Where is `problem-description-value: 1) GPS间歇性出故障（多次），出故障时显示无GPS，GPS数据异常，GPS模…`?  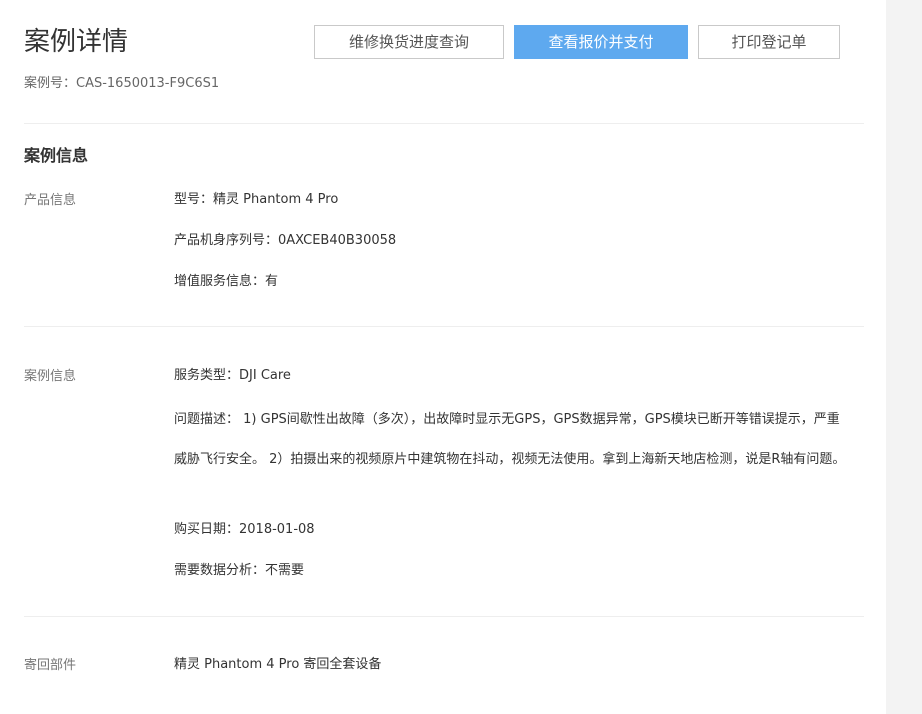
problem-description-value: 1) GPS间歇性出故障（多次），出故障时显示无GPS，GPS数据异常，GPS模… is located at coordinates (510, 439).